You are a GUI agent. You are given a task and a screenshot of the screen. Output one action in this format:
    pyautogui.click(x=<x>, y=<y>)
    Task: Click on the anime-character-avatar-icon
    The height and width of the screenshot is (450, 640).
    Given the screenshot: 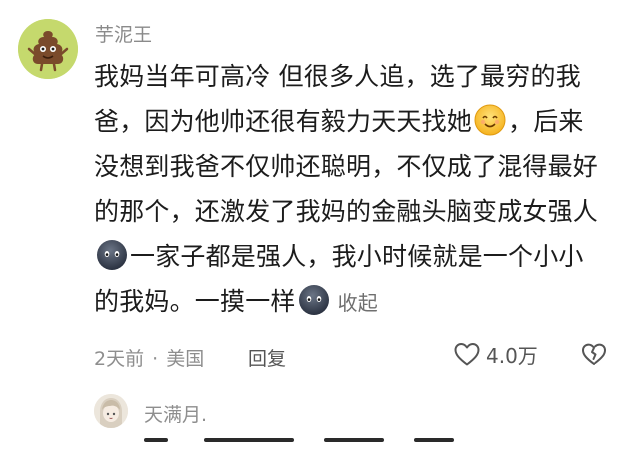 What is the action you would take?
    pyautogui.click(x=111, y=411)
    